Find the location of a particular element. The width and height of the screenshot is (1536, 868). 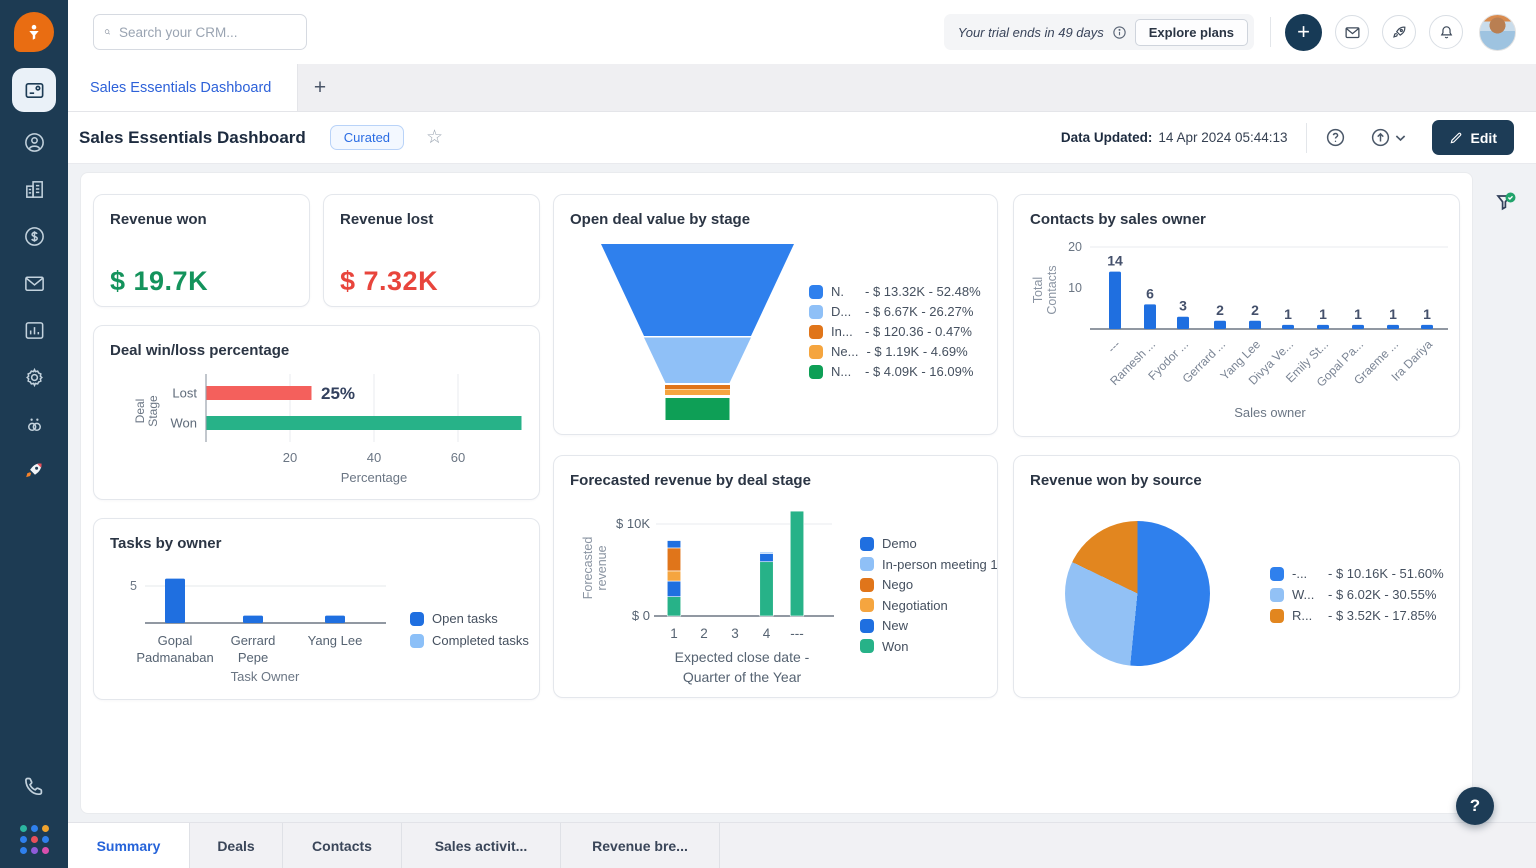

legend-item: In... - $ 120.36 - 0.47% is located at coordinates (890, 331).